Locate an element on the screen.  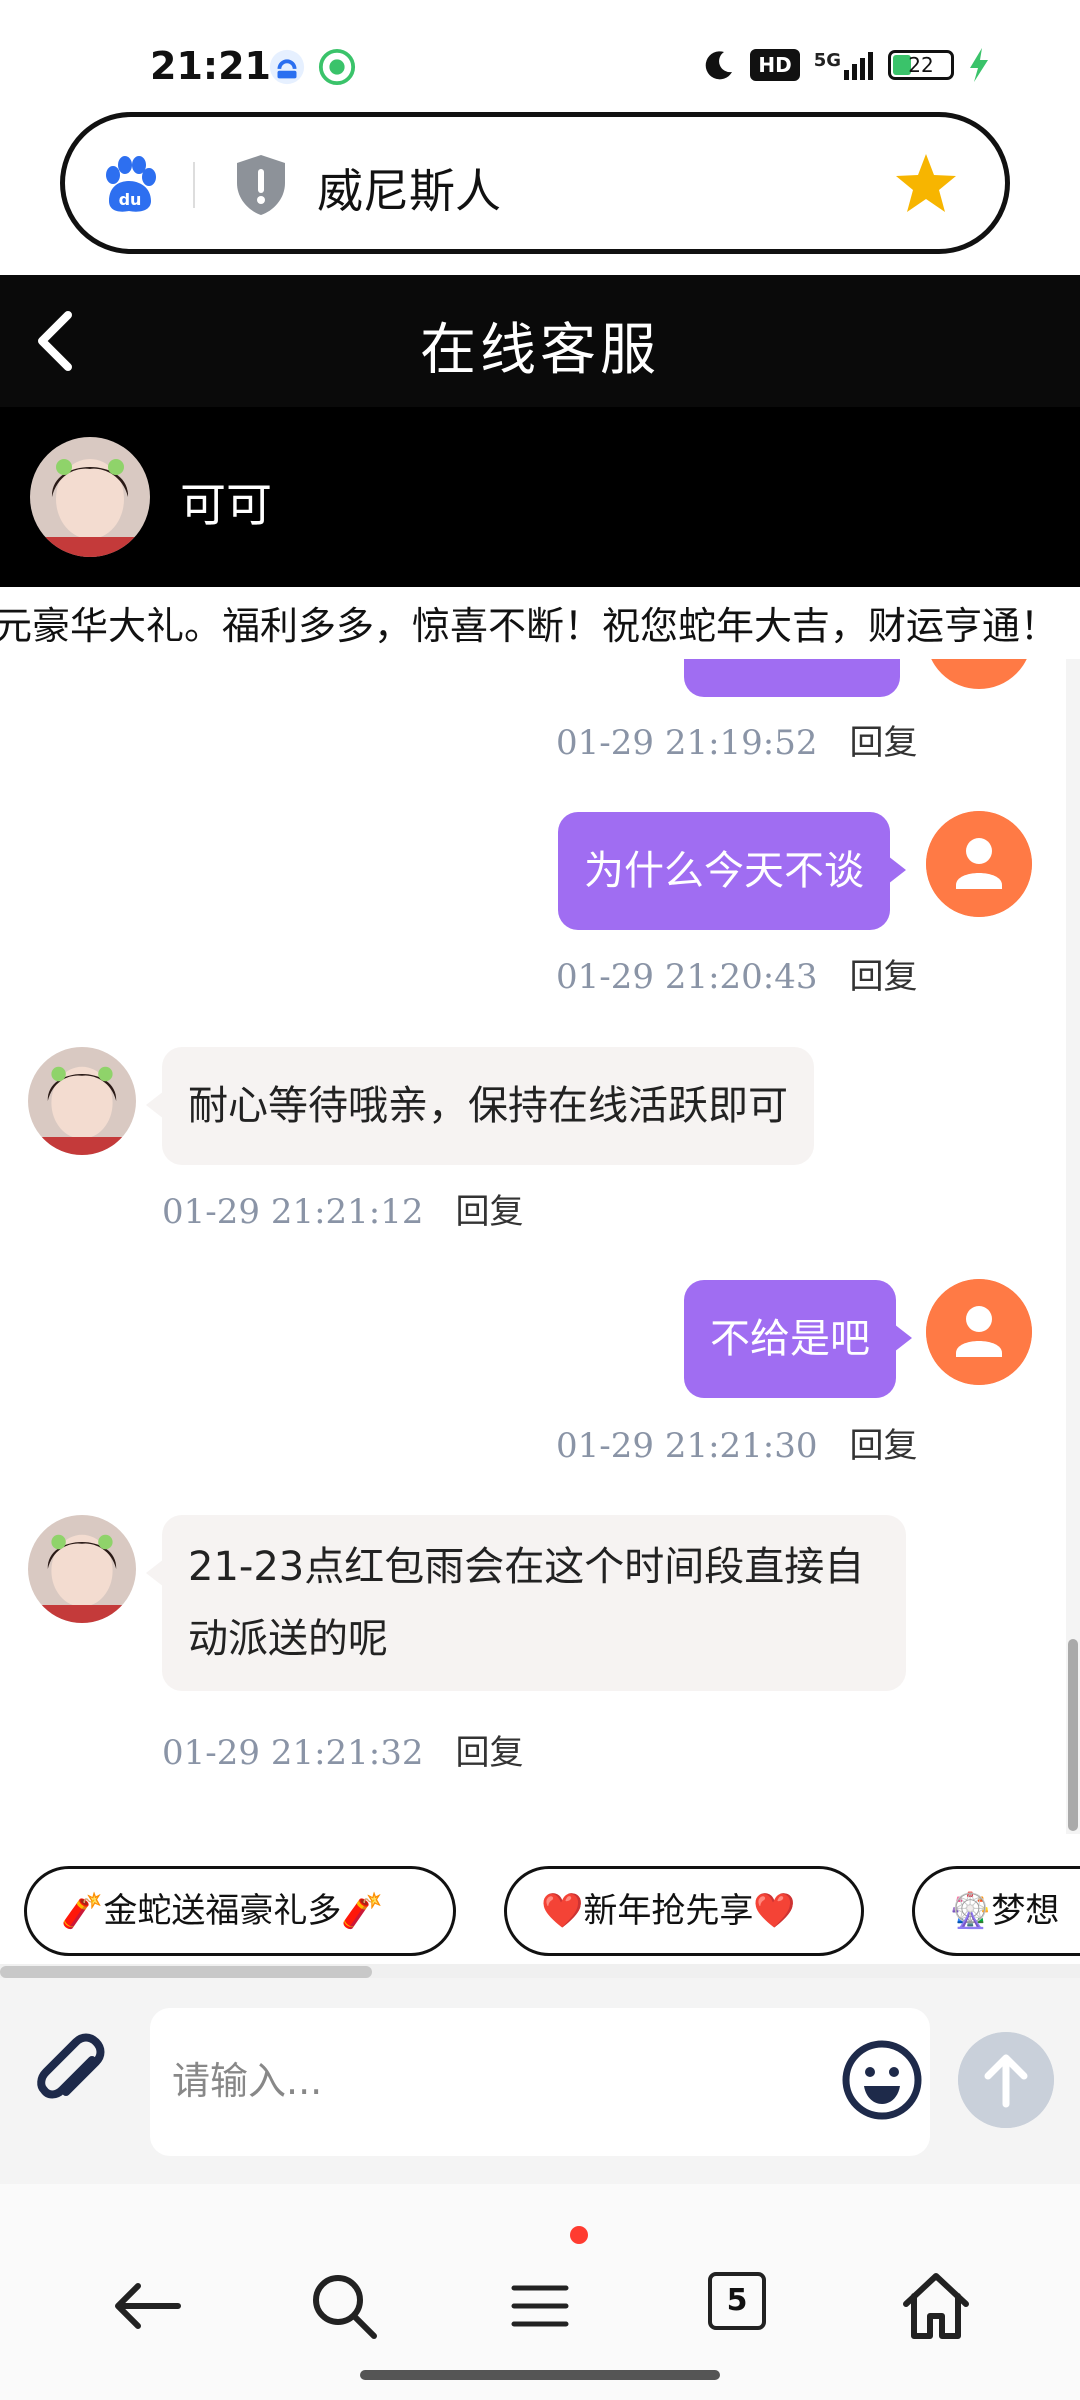
quick-replies-scrollbar-thumb is located at coordinates (186, 1972).